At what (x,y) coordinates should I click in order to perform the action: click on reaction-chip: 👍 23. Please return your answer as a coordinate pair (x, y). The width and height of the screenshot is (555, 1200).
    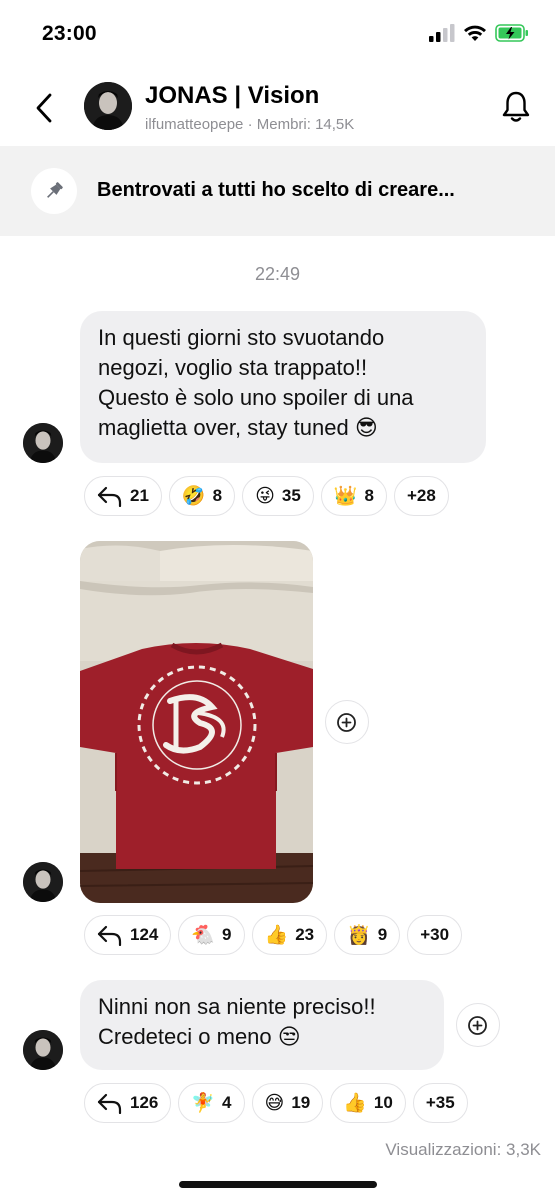
    Looking at the image, I should click on (289, 935).